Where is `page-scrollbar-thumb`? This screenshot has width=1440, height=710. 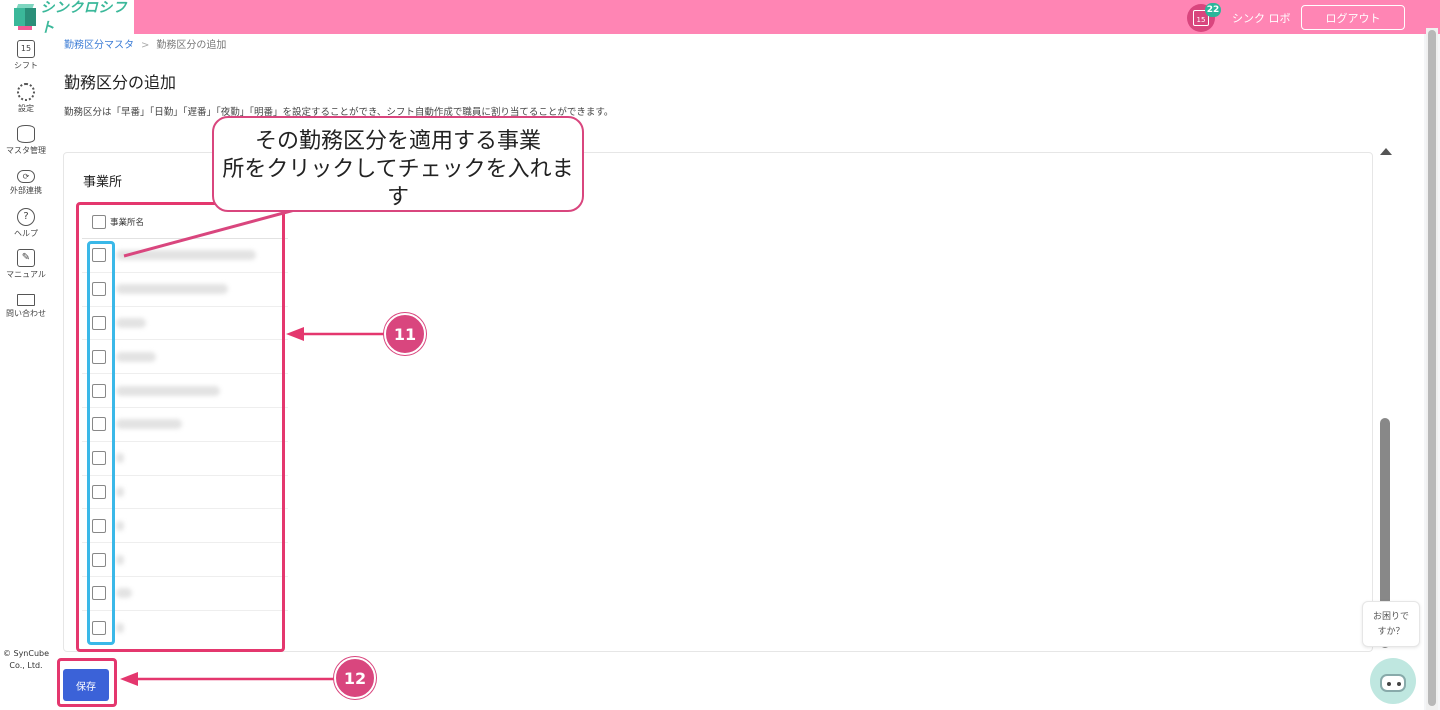
page-scrollbar-thumb is located at coordinates (1432, 368).